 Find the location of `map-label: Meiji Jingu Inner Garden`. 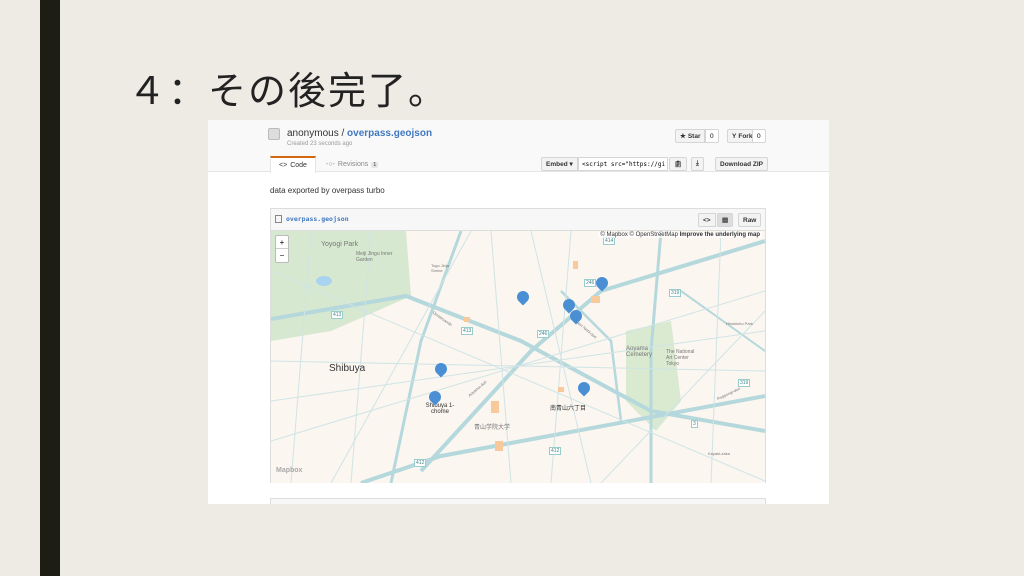

map-label: Meiji Jingu Inner Garden is located at coordinates (374, 257).